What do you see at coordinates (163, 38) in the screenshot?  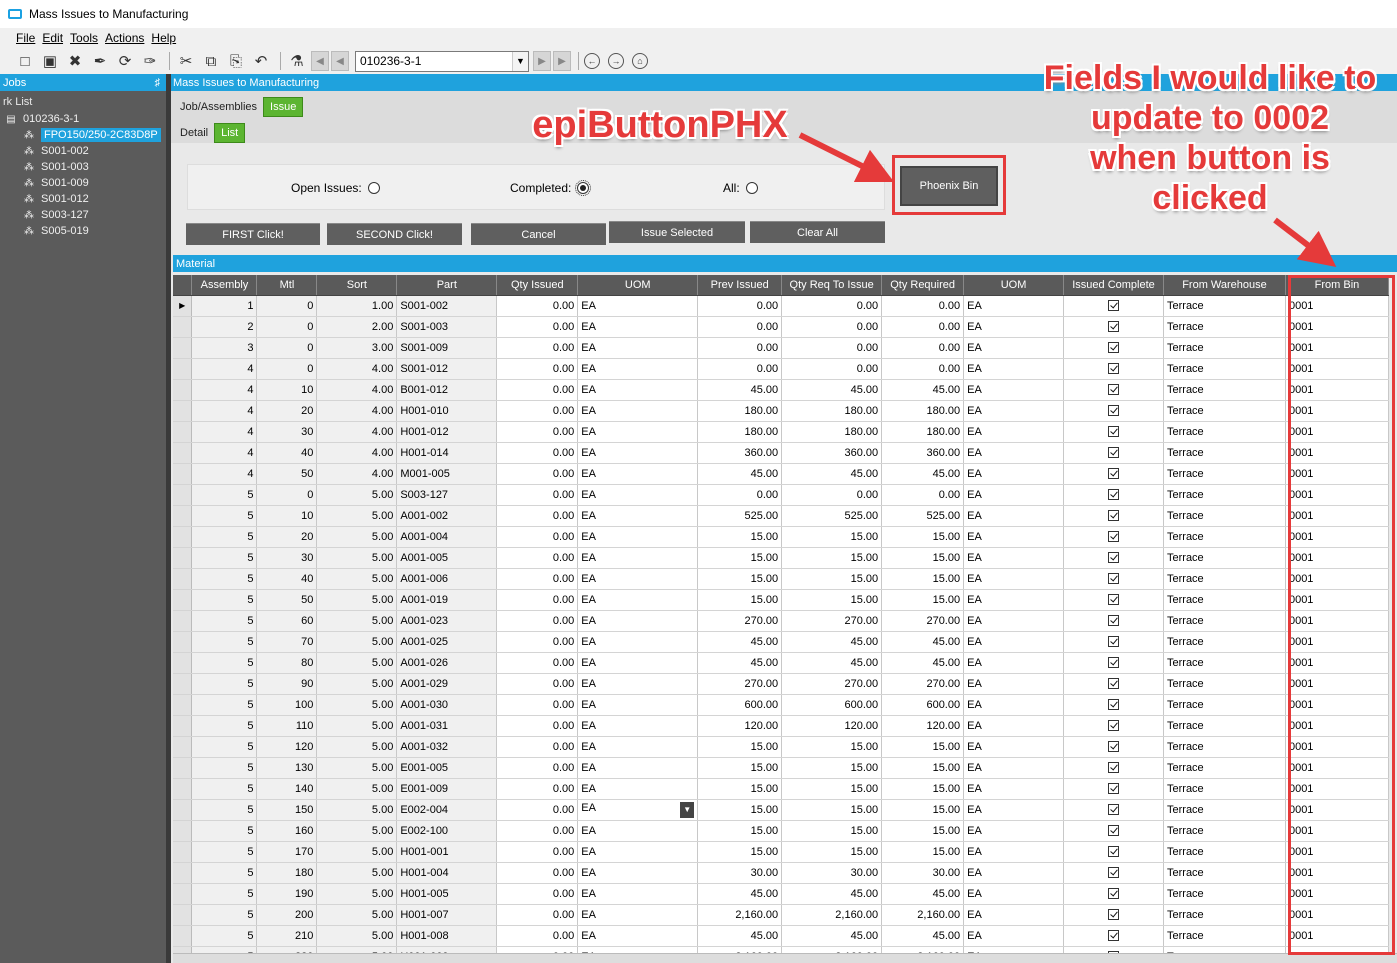 I see `menu-help: Help` at bounding box center [163, 38].